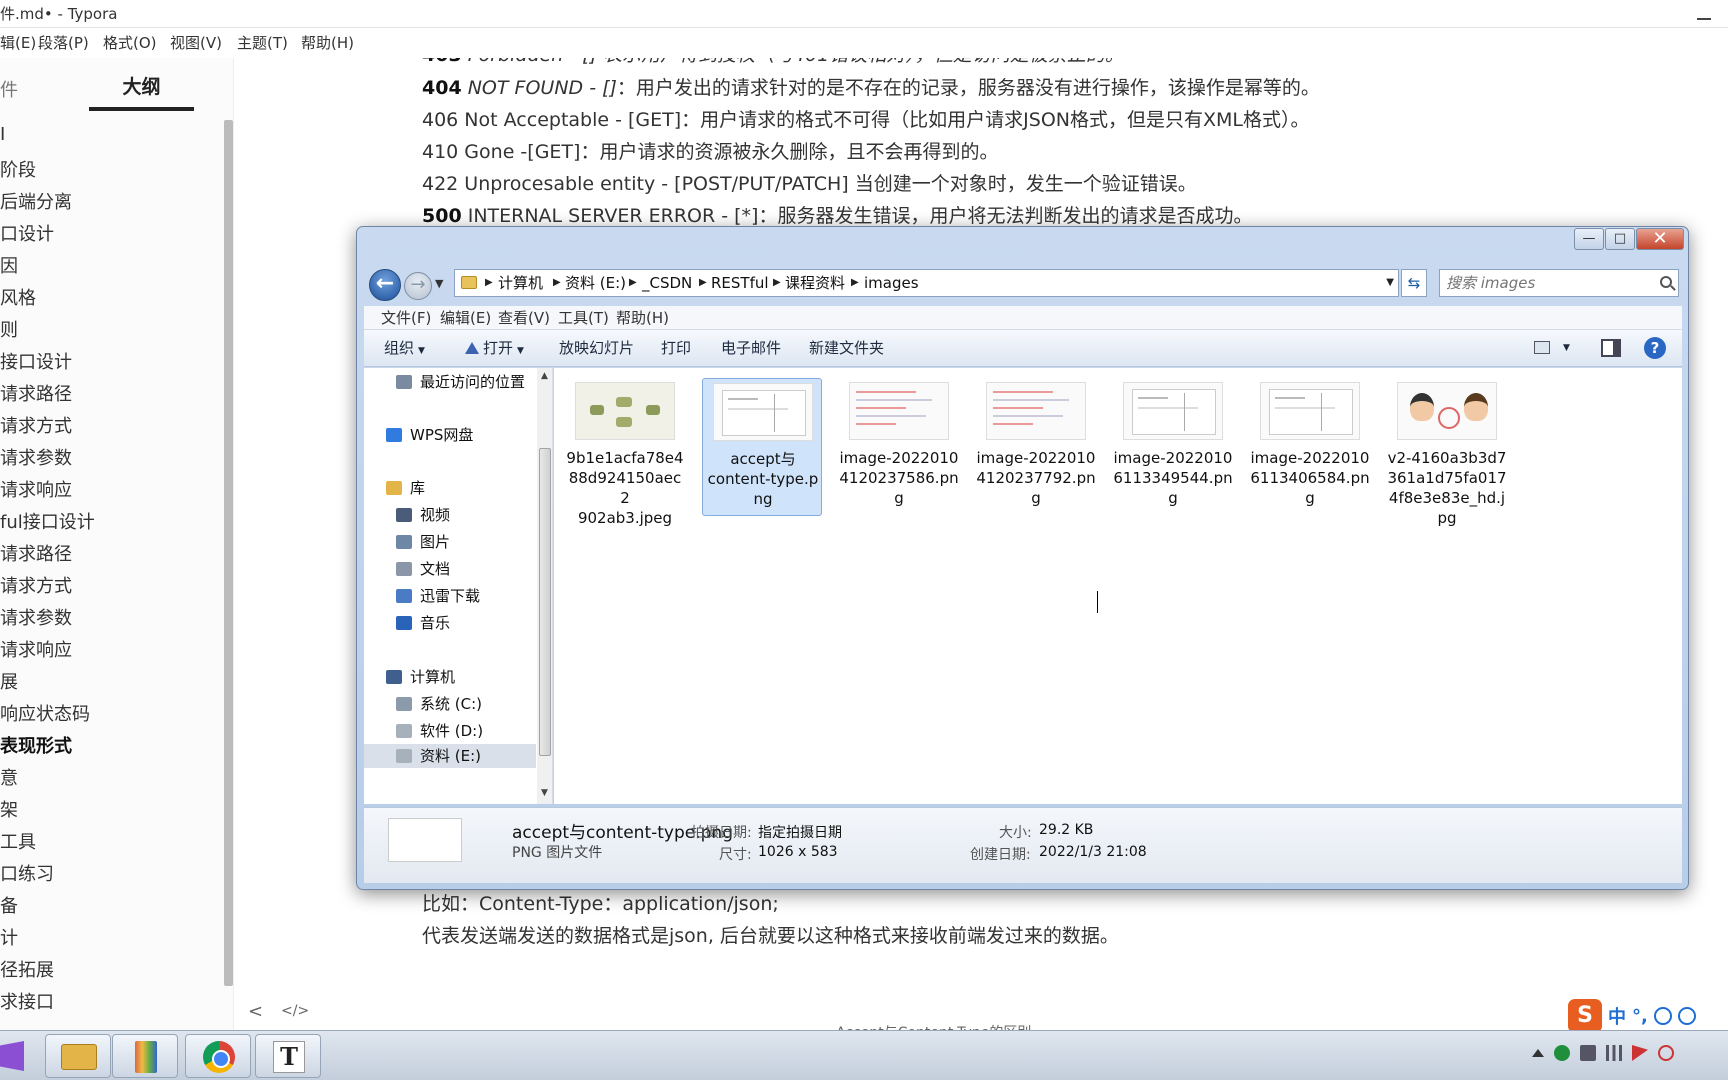 The image size is (1728, 1080). I want to click on outline-item: 口设计, so click(27, 233).